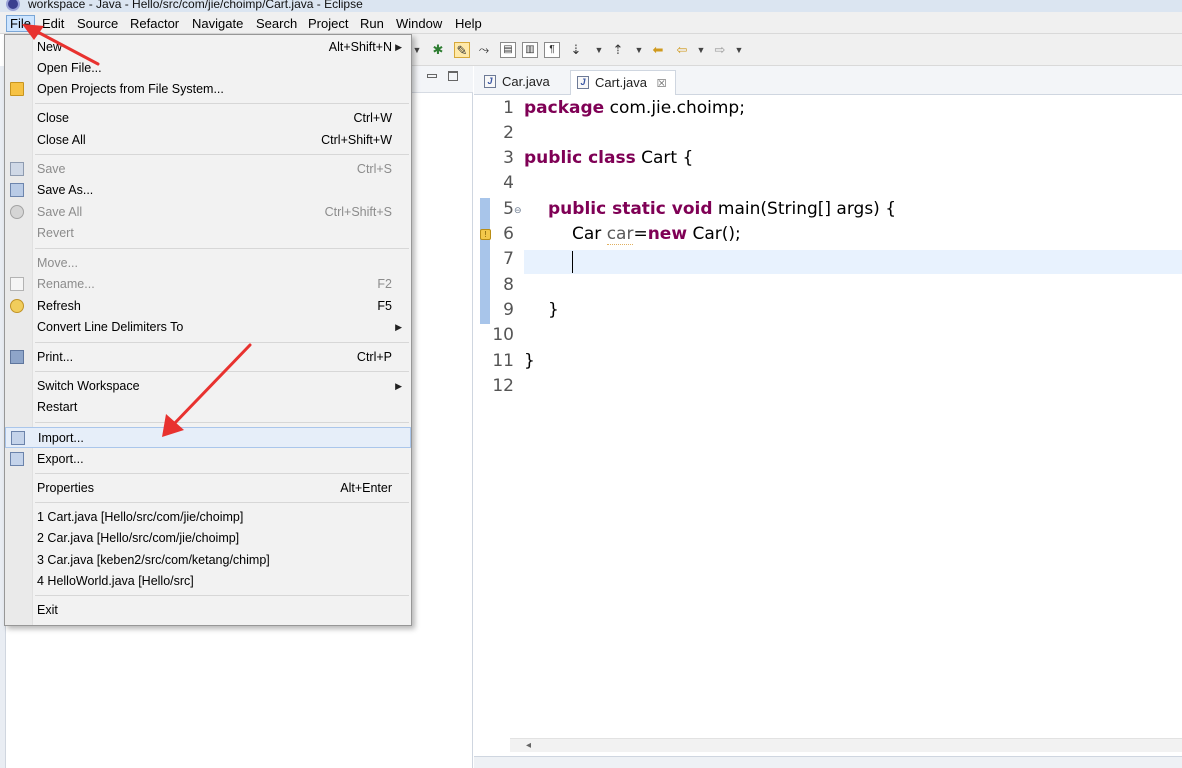 The height and width of the screenshot is (768, 1182). I want to click on menu-item-recent-file: 2 Car.java [Hello/src/com/jie/choimp], so click(208, 538).